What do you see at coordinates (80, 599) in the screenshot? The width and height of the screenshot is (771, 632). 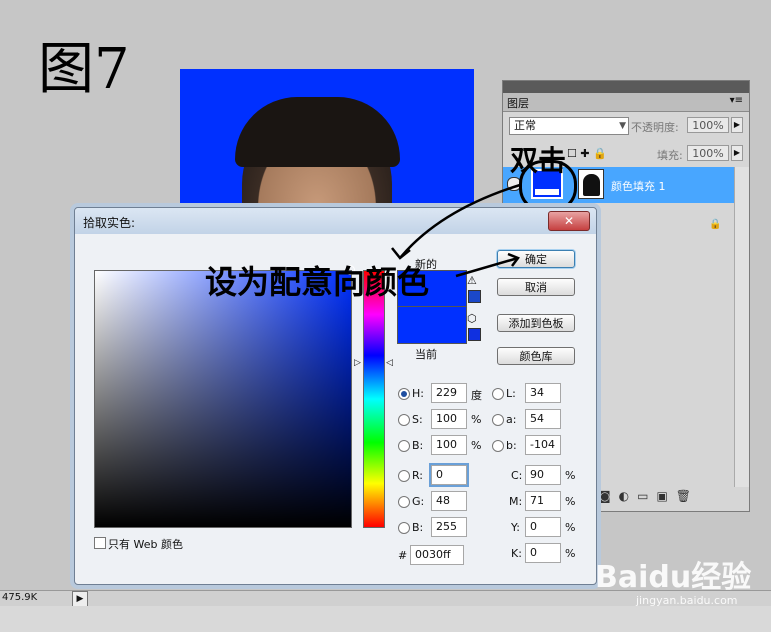 I see `status-menu-arrow-icon: ▶` at bounding box center [80, 599].